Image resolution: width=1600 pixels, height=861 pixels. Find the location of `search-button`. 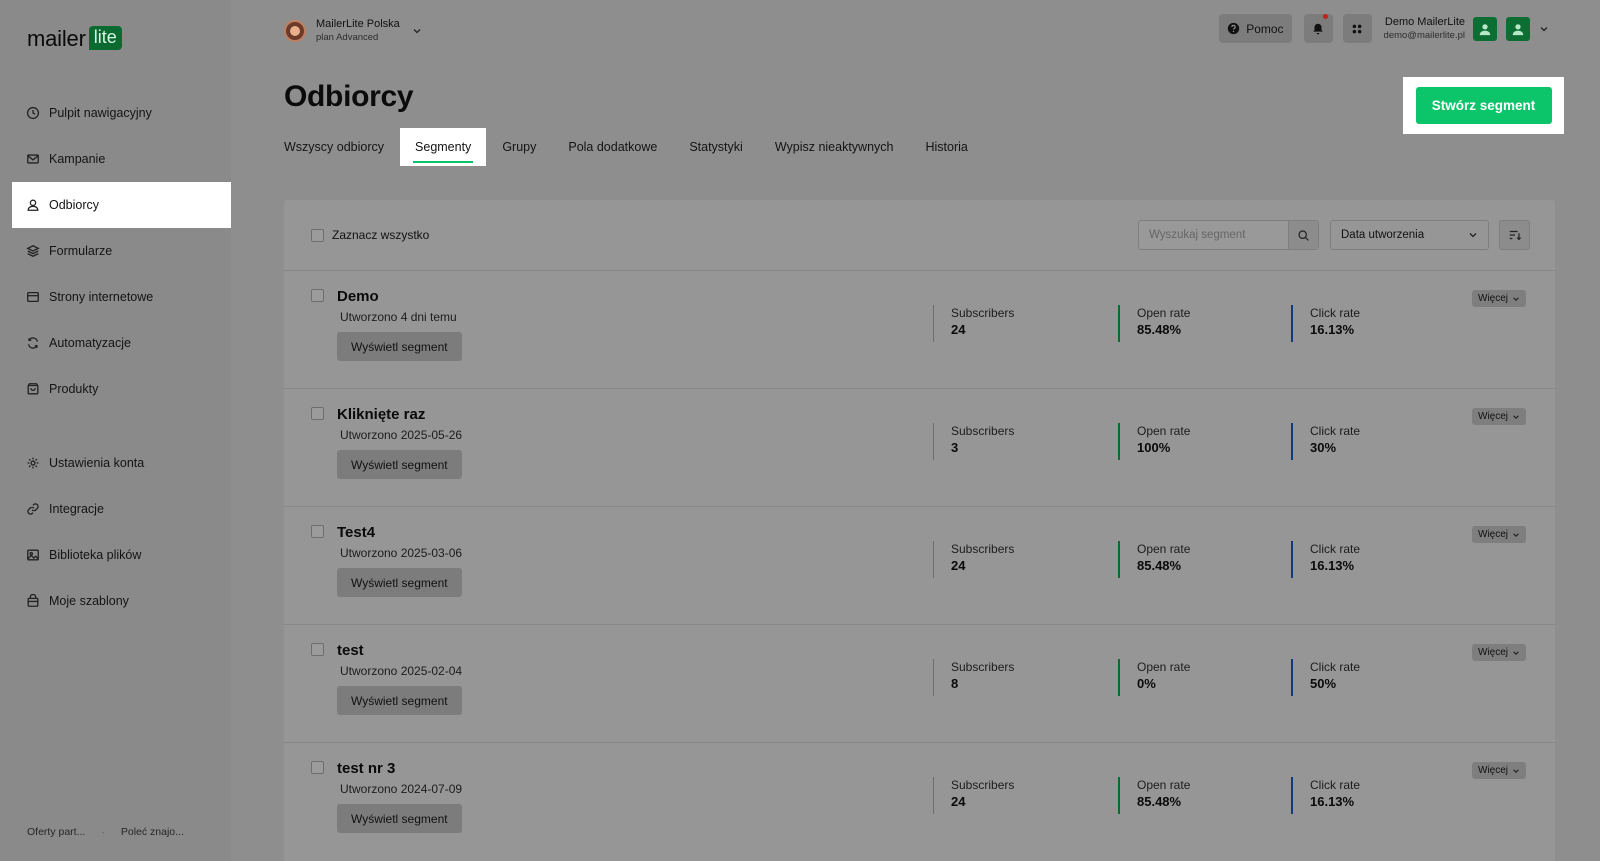

search-button is located at coordinates (1303, 235).